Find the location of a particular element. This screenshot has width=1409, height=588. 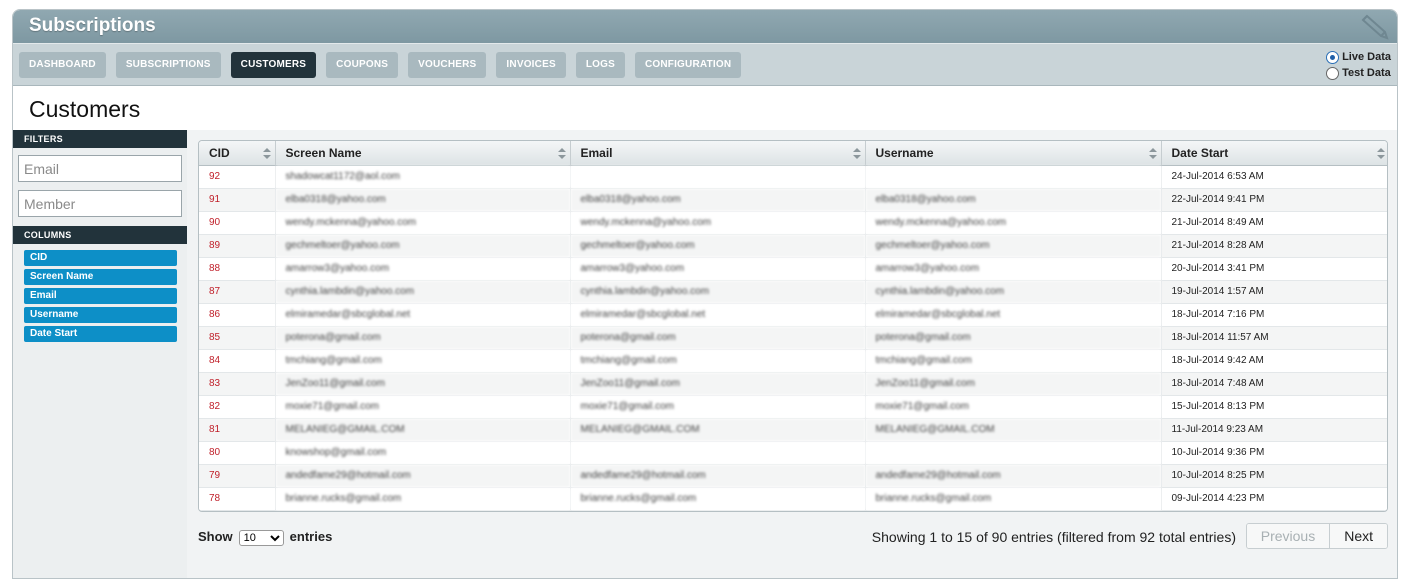

email-cell: tmchiang@gmail.com is located at coordinates (718, 361).